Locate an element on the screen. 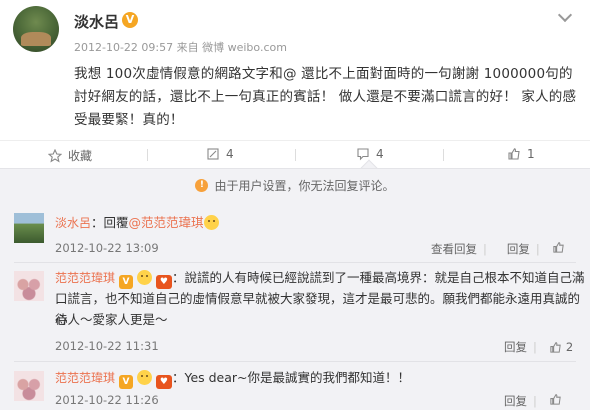 This screenshot has width=590, height=410. action-bar: 收藏 4 4 1 is located at coordinates (295, 154).